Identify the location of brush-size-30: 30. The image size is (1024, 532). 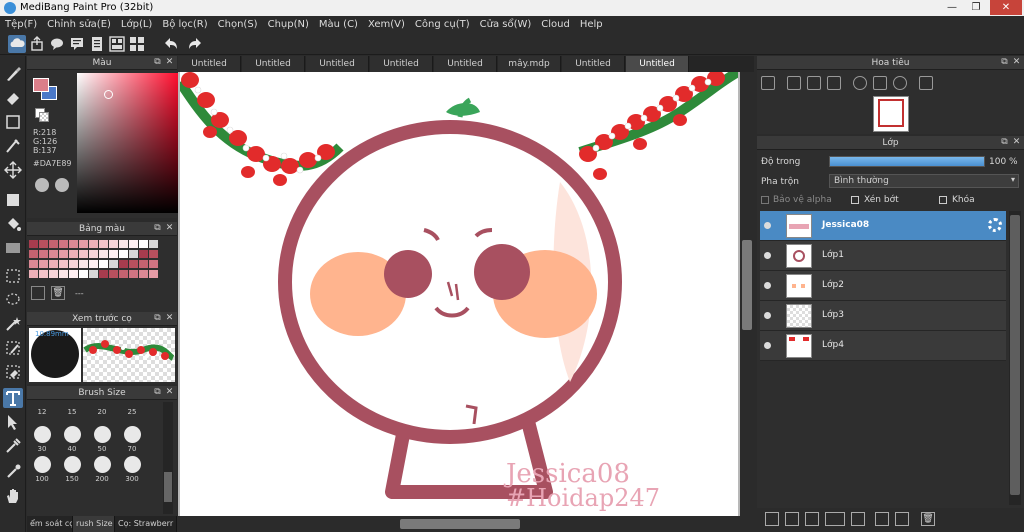
(42, 439).